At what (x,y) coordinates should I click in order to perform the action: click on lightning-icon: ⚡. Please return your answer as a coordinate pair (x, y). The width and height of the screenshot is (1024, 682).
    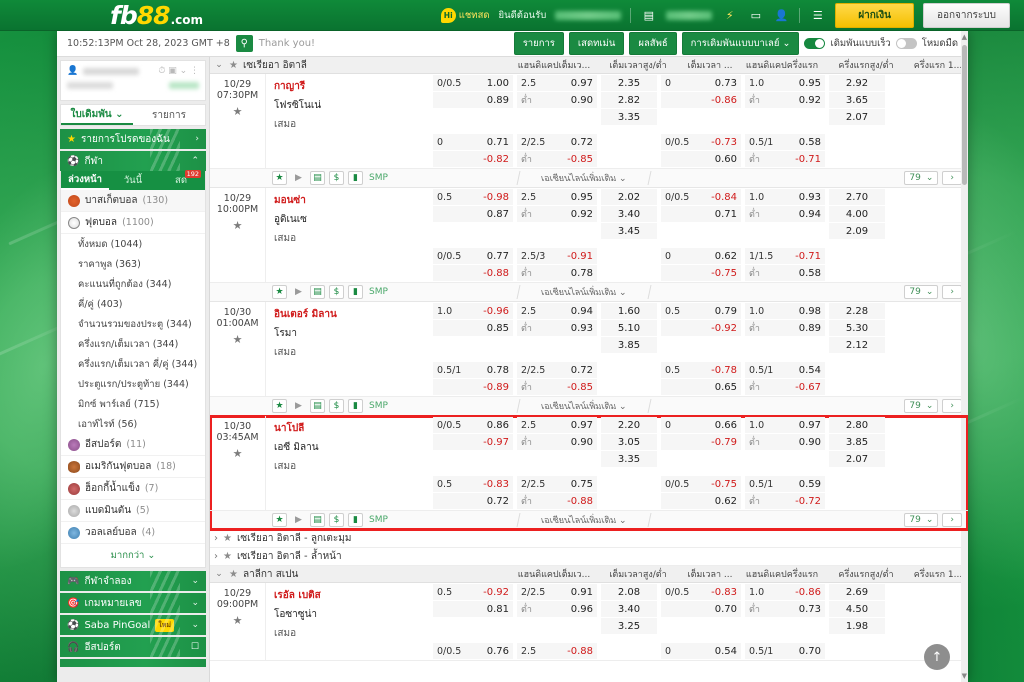
    Looking at the image, I should click on (729, 15).